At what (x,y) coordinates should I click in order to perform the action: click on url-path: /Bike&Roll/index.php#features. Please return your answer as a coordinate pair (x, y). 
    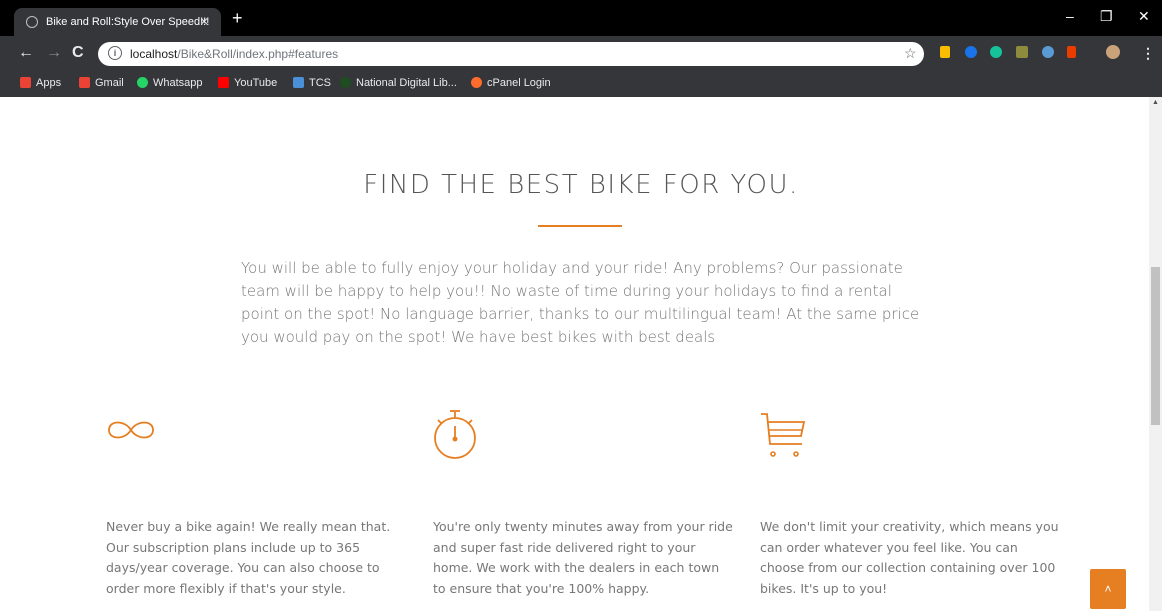
    Looking at the image, I should click on (258, 54).